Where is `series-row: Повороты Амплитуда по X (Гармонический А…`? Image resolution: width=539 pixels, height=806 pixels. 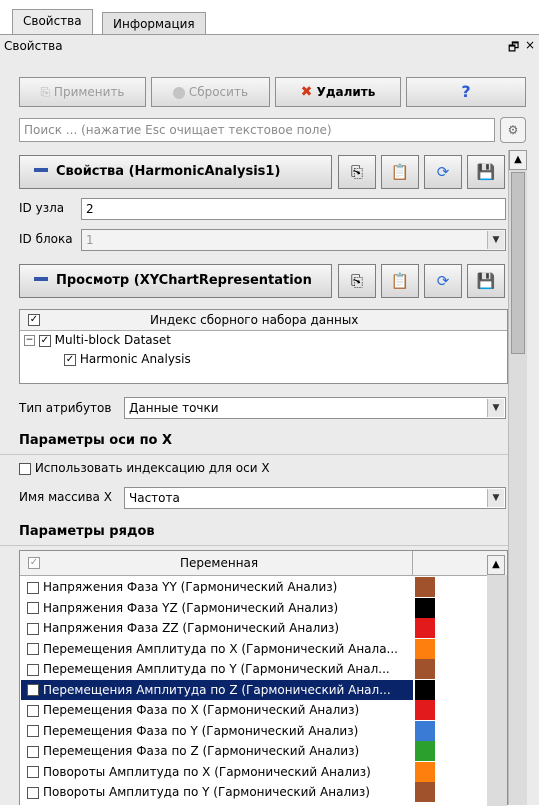
series-row: Повороты Амплитуда по X (Гармонический А… is located at coordinates (217, 772).